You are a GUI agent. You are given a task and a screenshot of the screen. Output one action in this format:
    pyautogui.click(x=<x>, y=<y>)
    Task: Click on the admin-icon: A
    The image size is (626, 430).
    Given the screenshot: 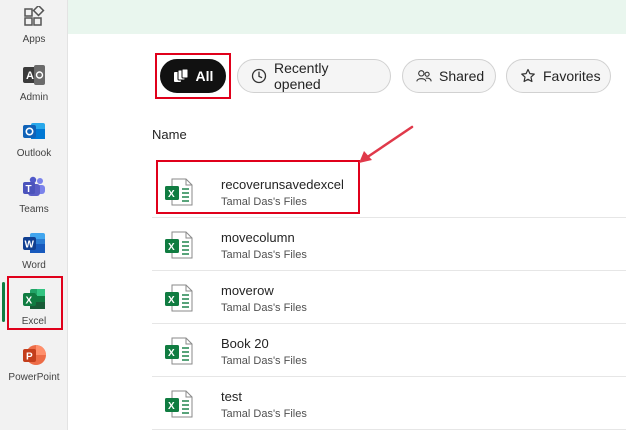 What is the action you would take?
    pyautogui.click(x=34, y=75)
    